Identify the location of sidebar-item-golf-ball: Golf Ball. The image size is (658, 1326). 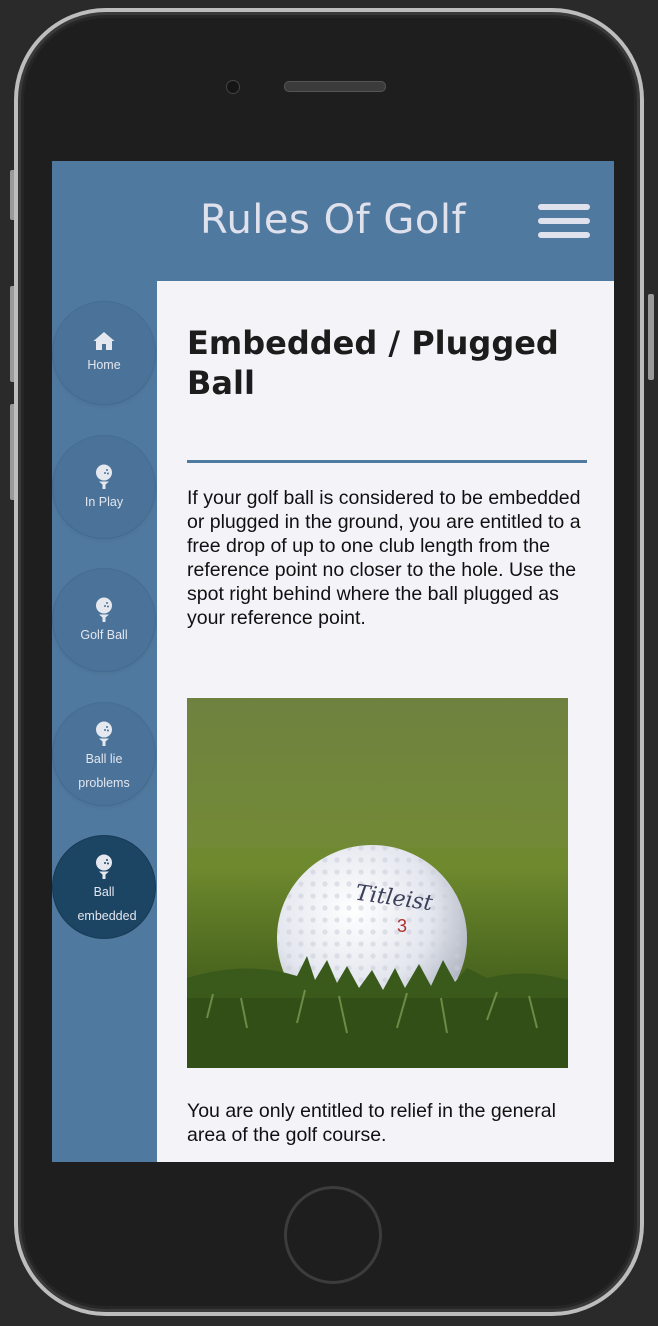
(104, 620).